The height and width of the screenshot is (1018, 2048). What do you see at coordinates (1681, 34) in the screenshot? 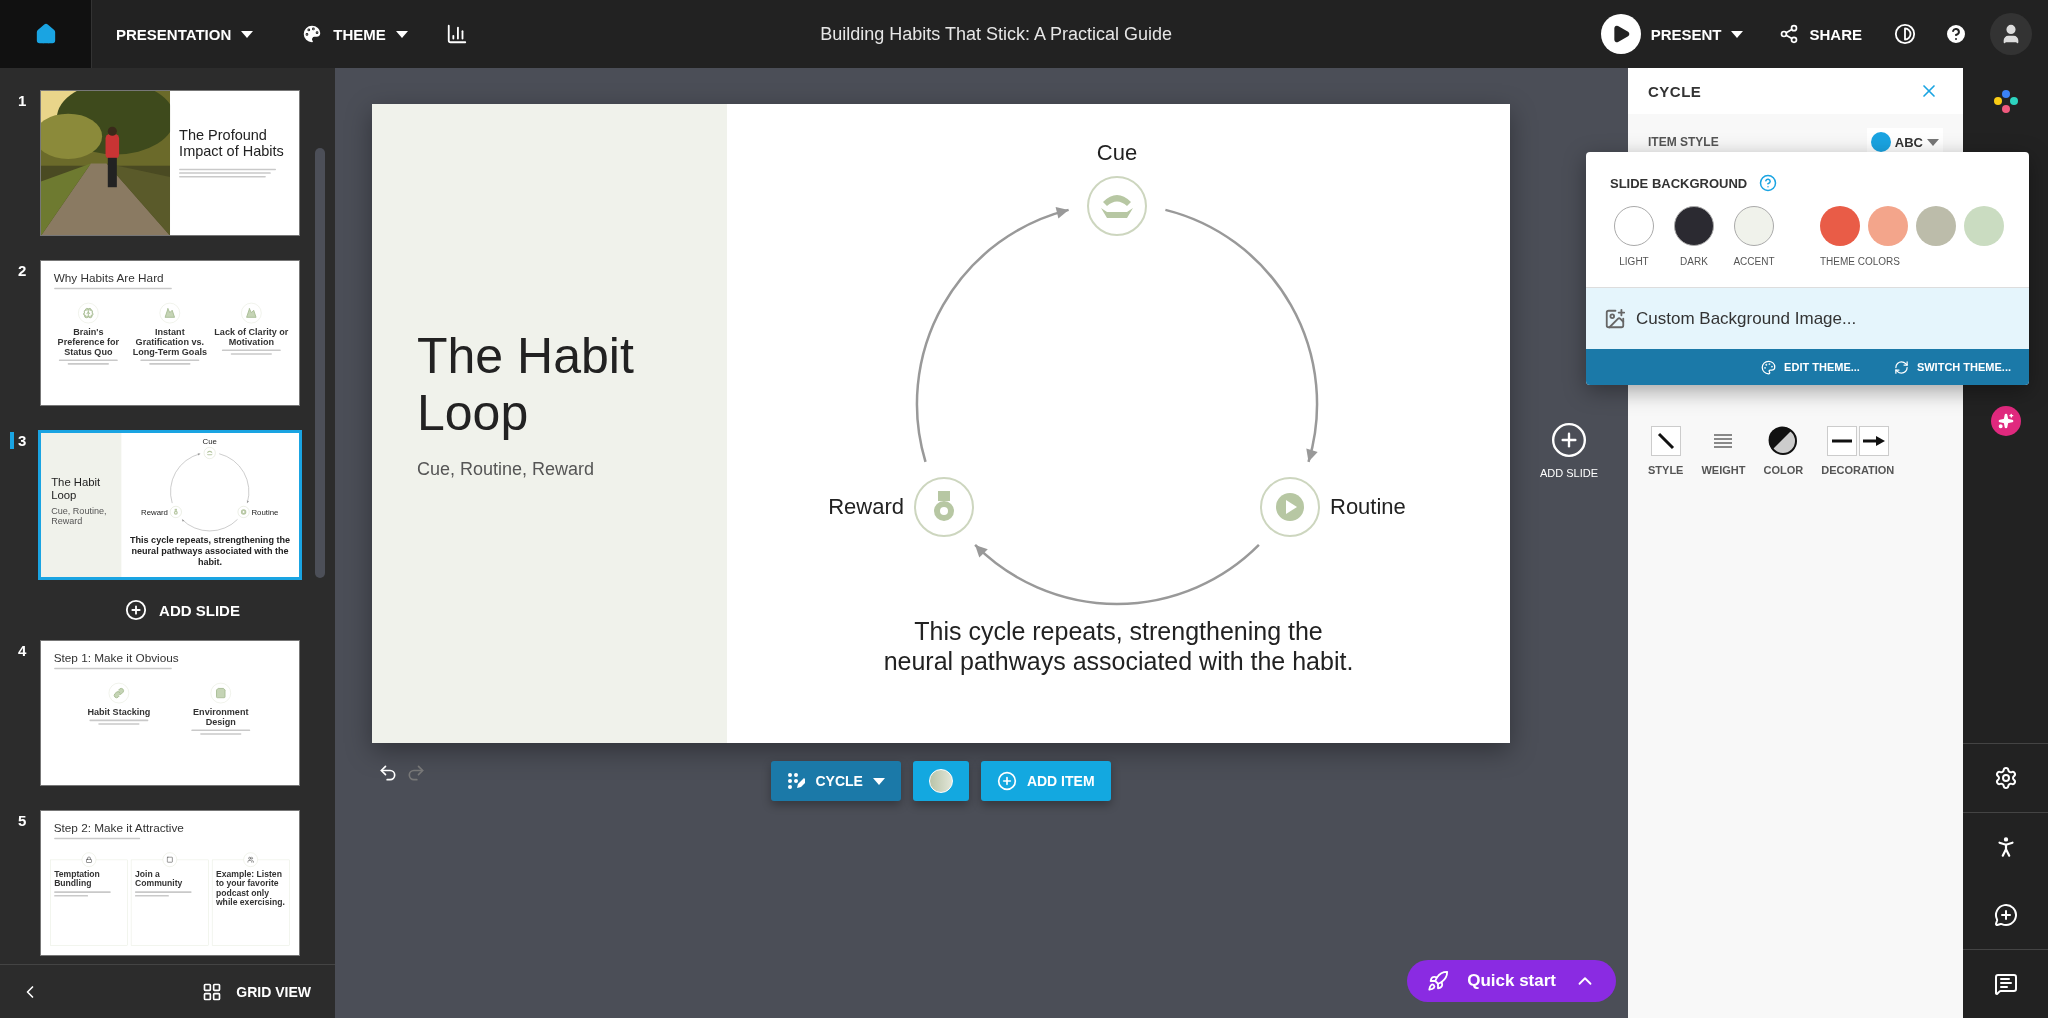
I see `present-button: PRESENT` at bounding box center [1681, 34].